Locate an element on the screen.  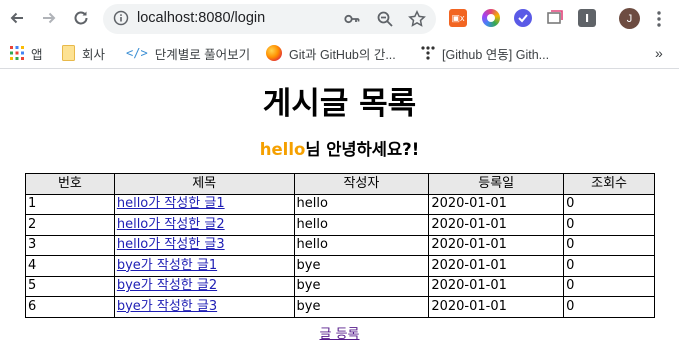
cell-number: 4 is located at coordinates (70, 266).